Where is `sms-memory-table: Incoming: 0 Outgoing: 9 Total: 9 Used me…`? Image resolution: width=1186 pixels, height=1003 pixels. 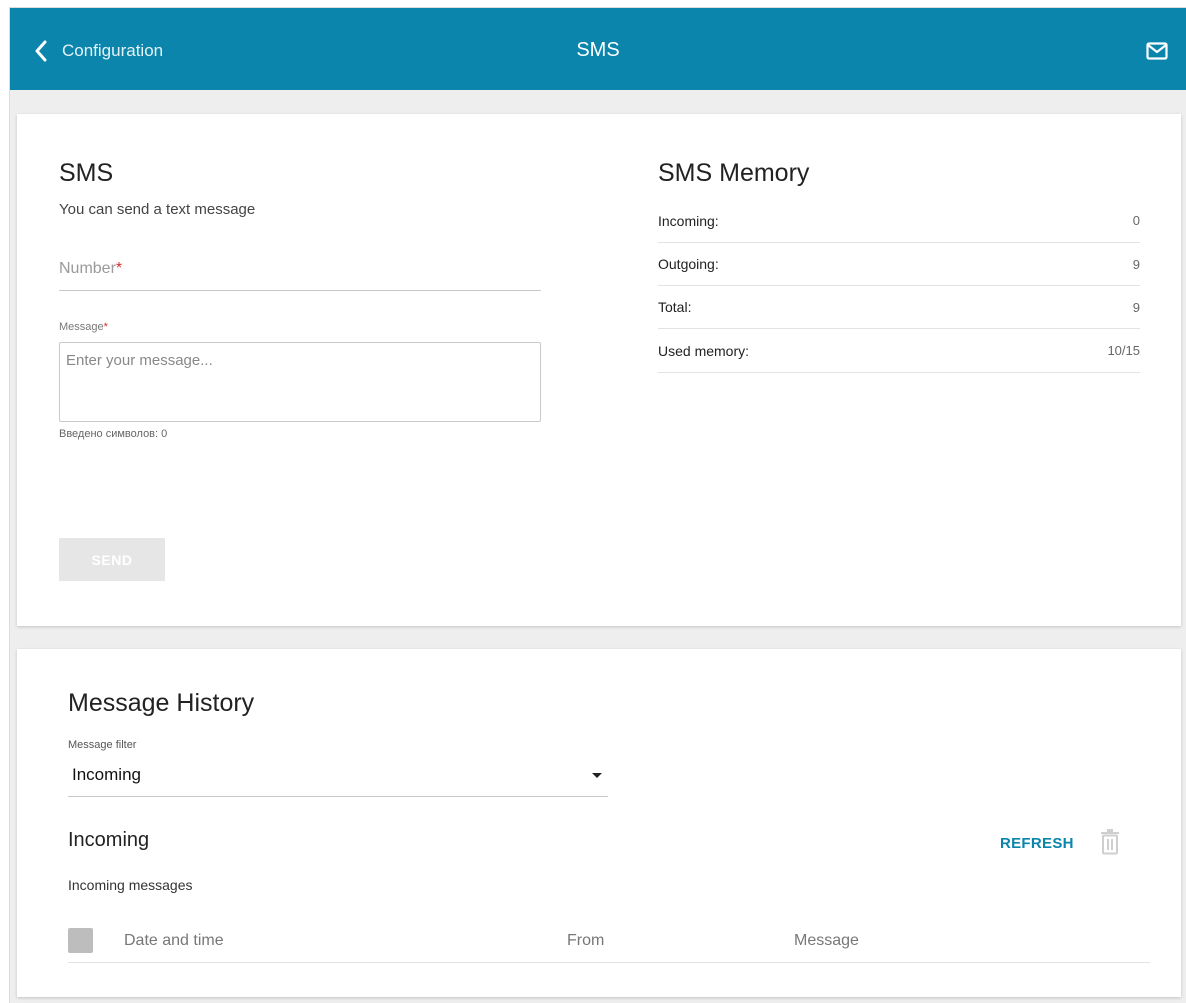 sms-memory-table: Incoming: 0 Outgoing: 9 Total: 9 Used me… is located at coordinates (899, 286).